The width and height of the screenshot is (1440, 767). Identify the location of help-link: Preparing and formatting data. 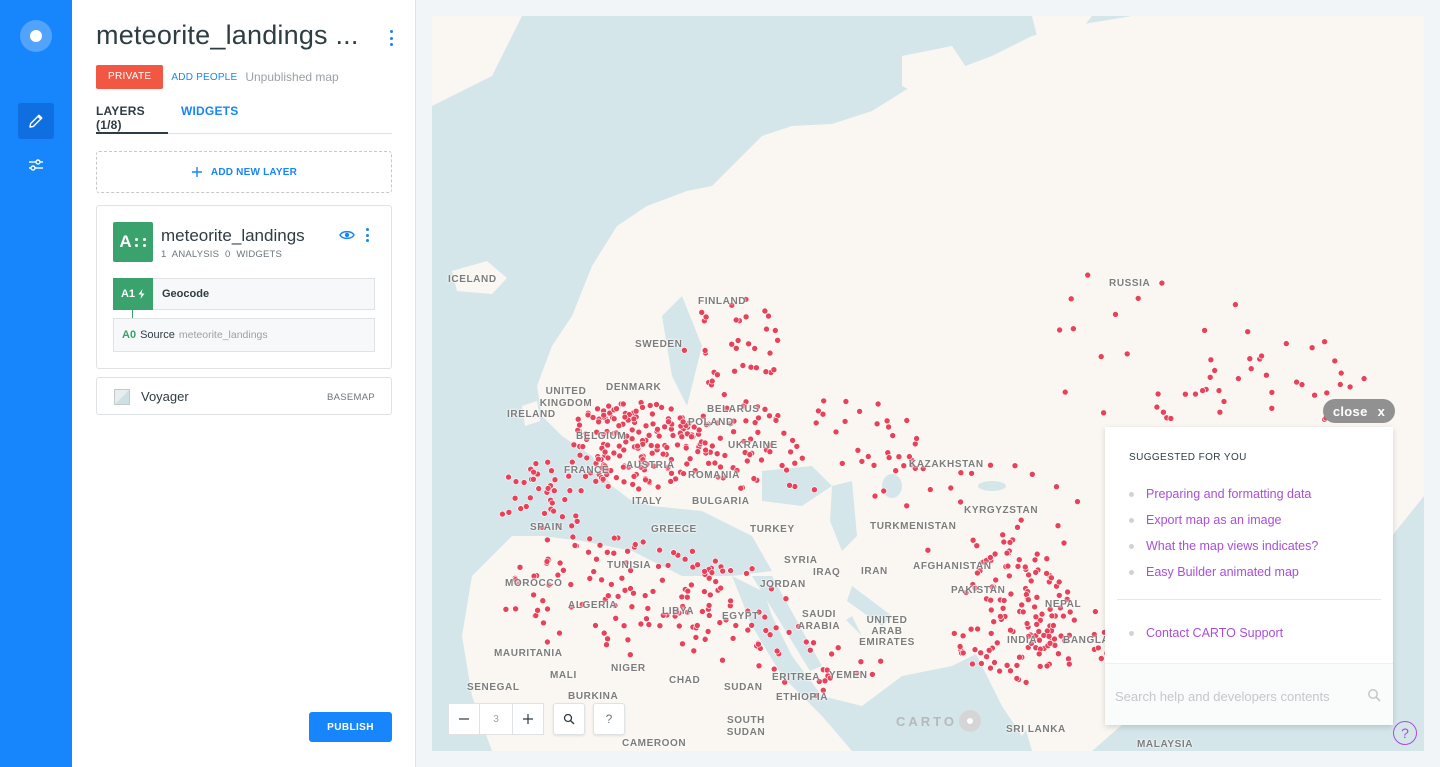
(1223, 494).